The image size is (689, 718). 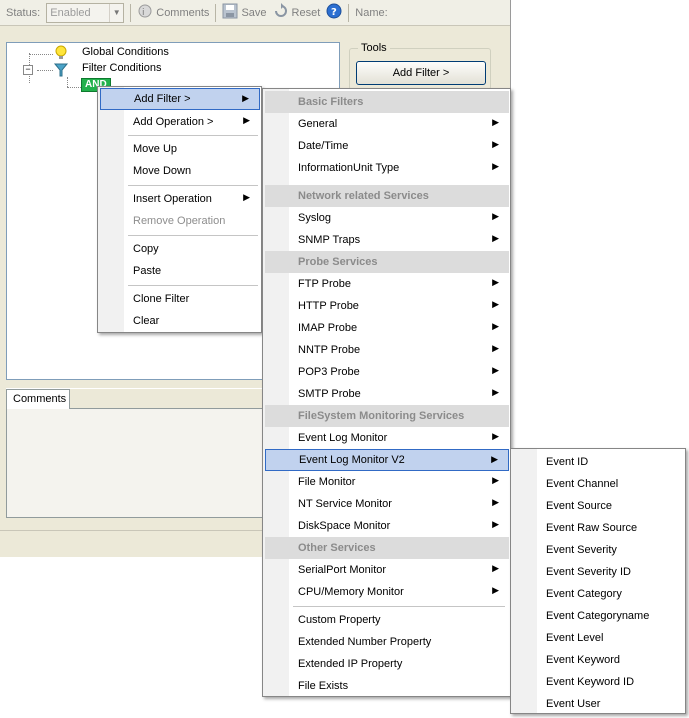 What do you see at coordinates (38, 399) in the screenshot?
I see `tab-comments: Comments` at bounding box center [38, 399].